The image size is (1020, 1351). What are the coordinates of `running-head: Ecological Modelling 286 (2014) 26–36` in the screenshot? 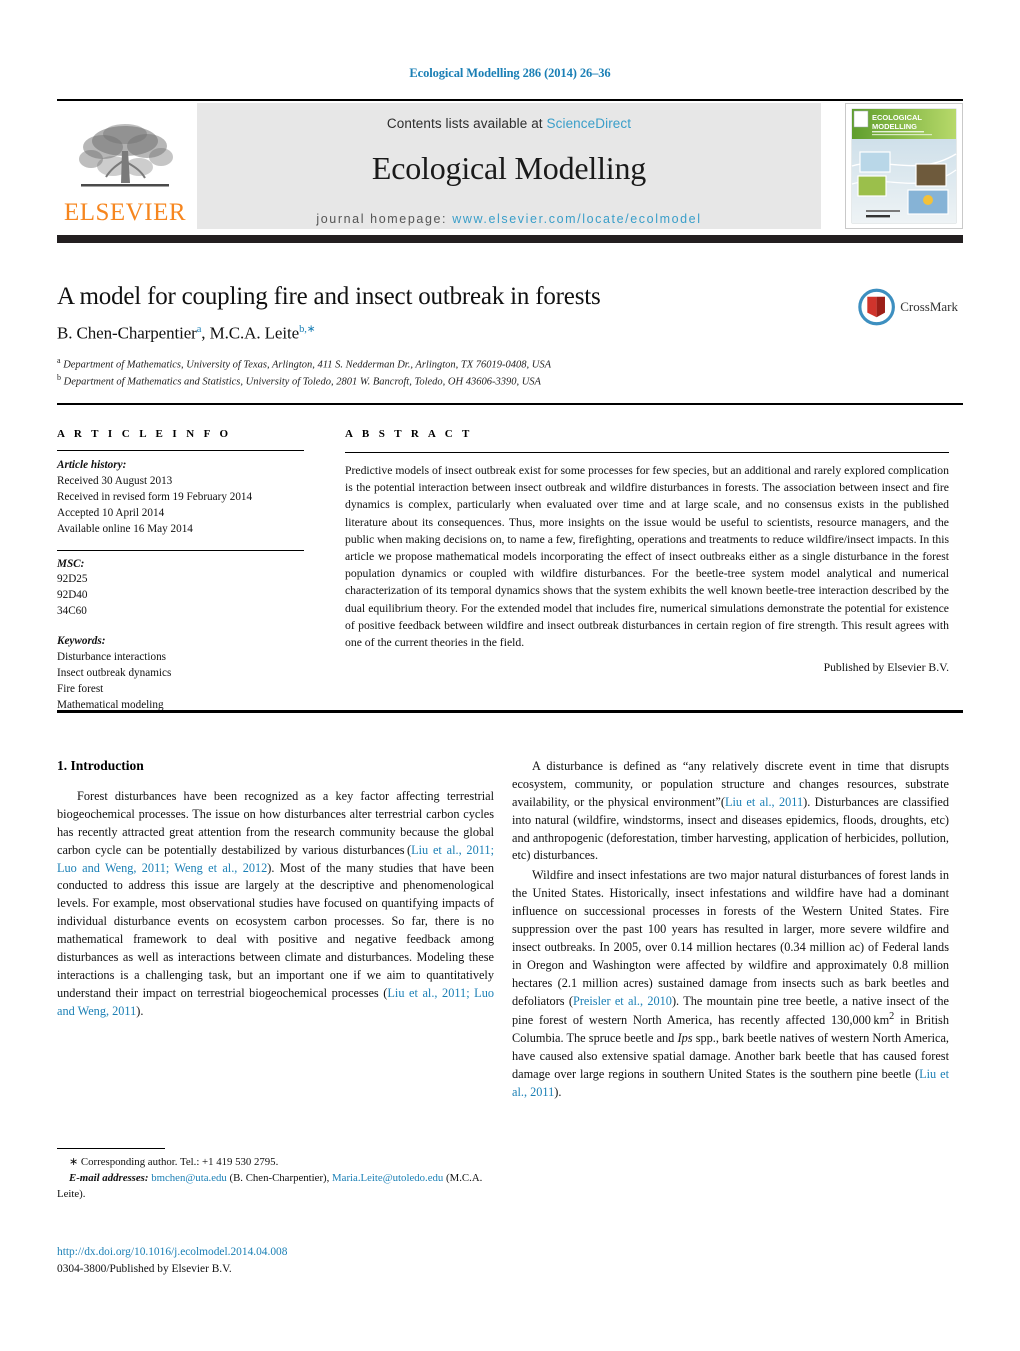 It's located at (510, 73).